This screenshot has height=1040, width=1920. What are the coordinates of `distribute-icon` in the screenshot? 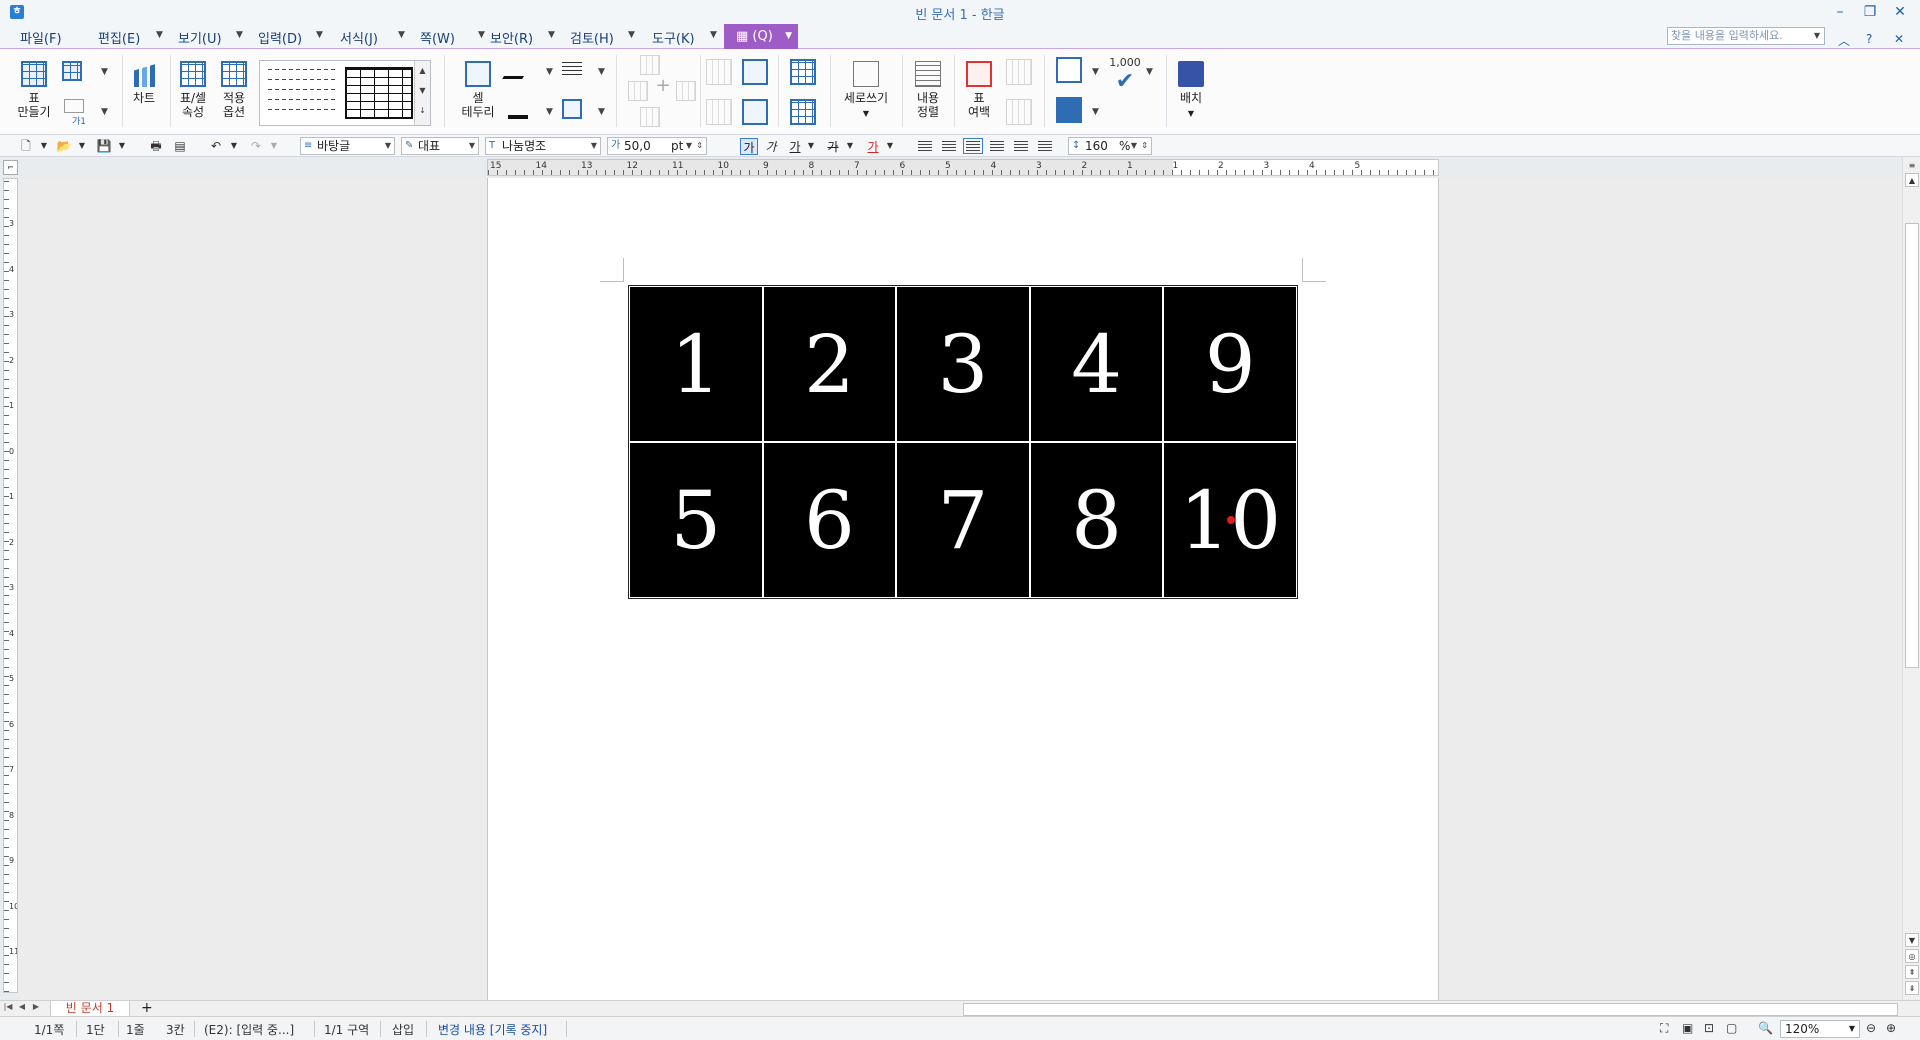 It's located at (1021, 146).